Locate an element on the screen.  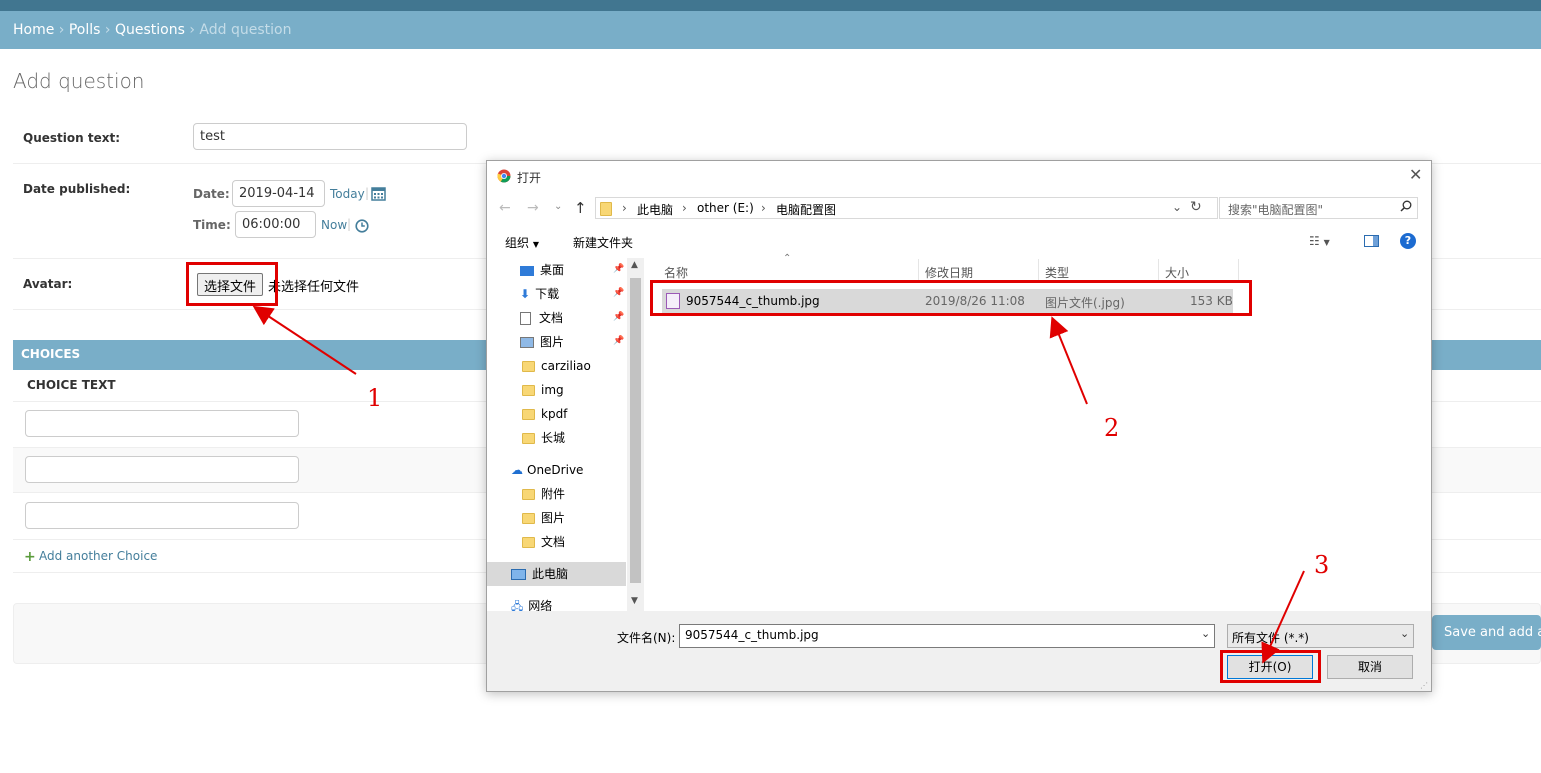
annotation-label-1: 1 is located at coordinates (375, 398).